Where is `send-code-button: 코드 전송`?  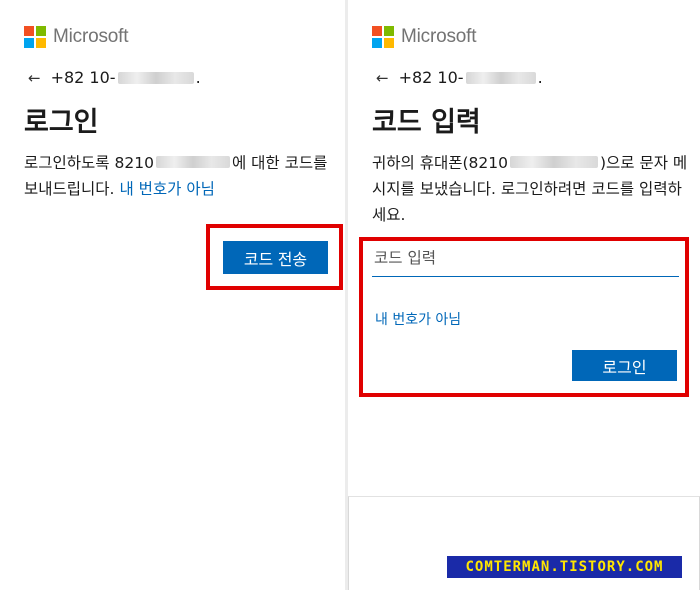 send-code-button: 코드 전송 is located at coordinates (275, 257).